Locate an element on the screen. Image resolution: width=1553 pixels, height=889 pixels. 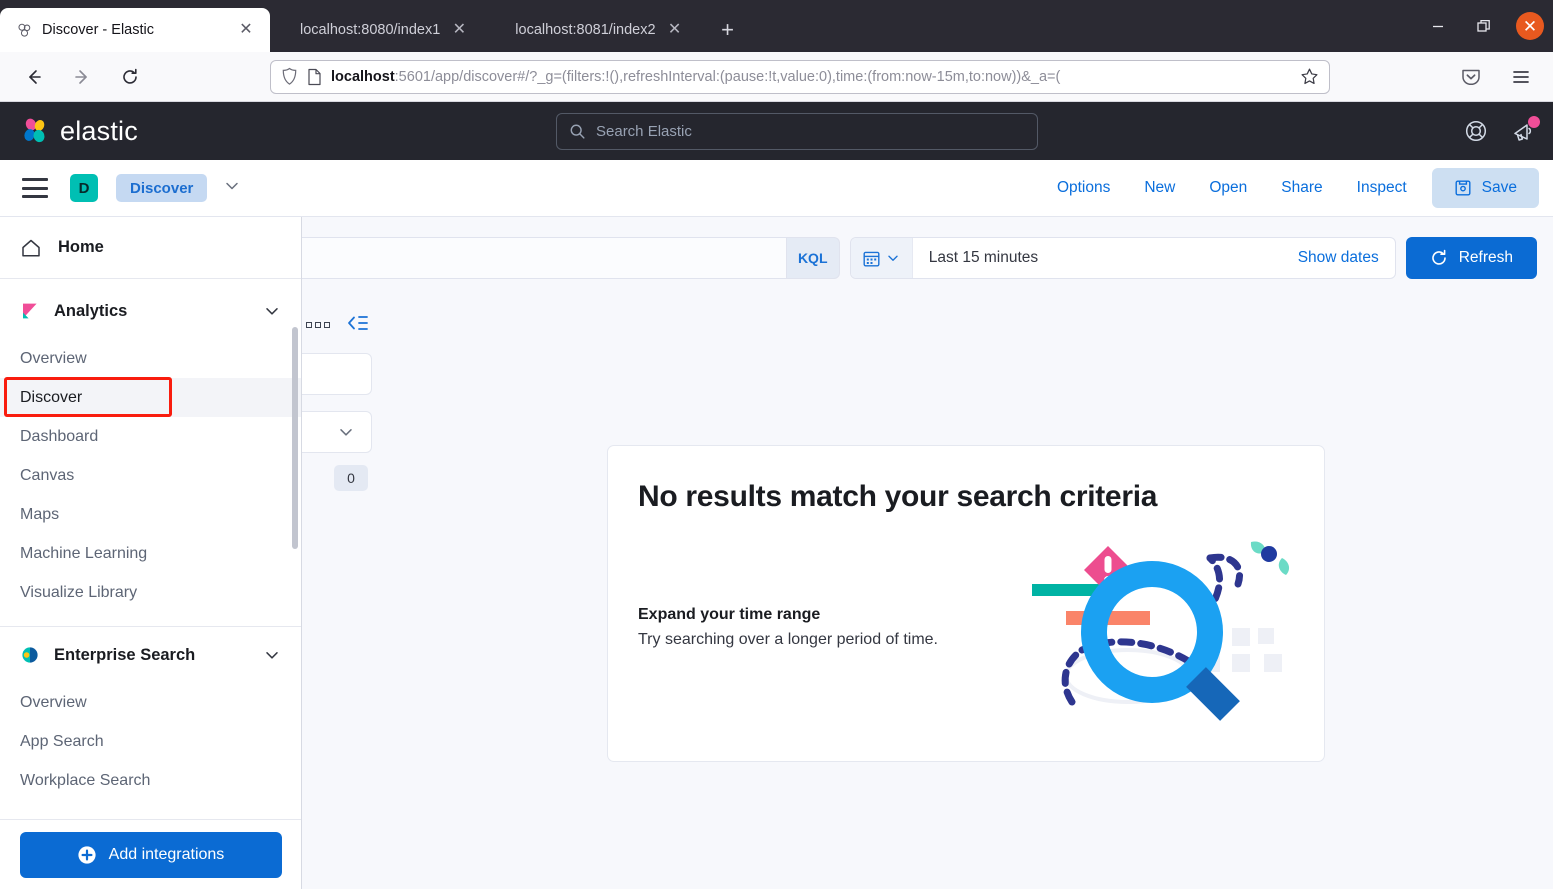
window-controls: ✕ is located at coordinates (1484, 26).